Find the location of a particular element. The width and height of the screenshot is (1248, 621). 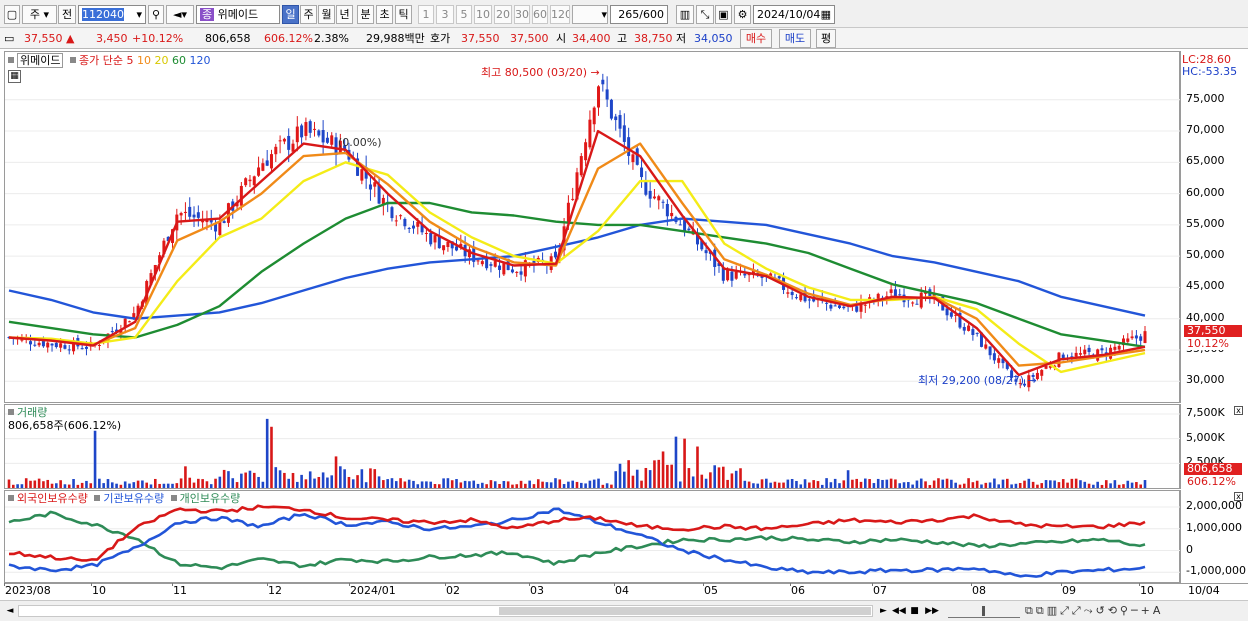

market-type-select: 주 ▾ is located at coordinates (39, 14).